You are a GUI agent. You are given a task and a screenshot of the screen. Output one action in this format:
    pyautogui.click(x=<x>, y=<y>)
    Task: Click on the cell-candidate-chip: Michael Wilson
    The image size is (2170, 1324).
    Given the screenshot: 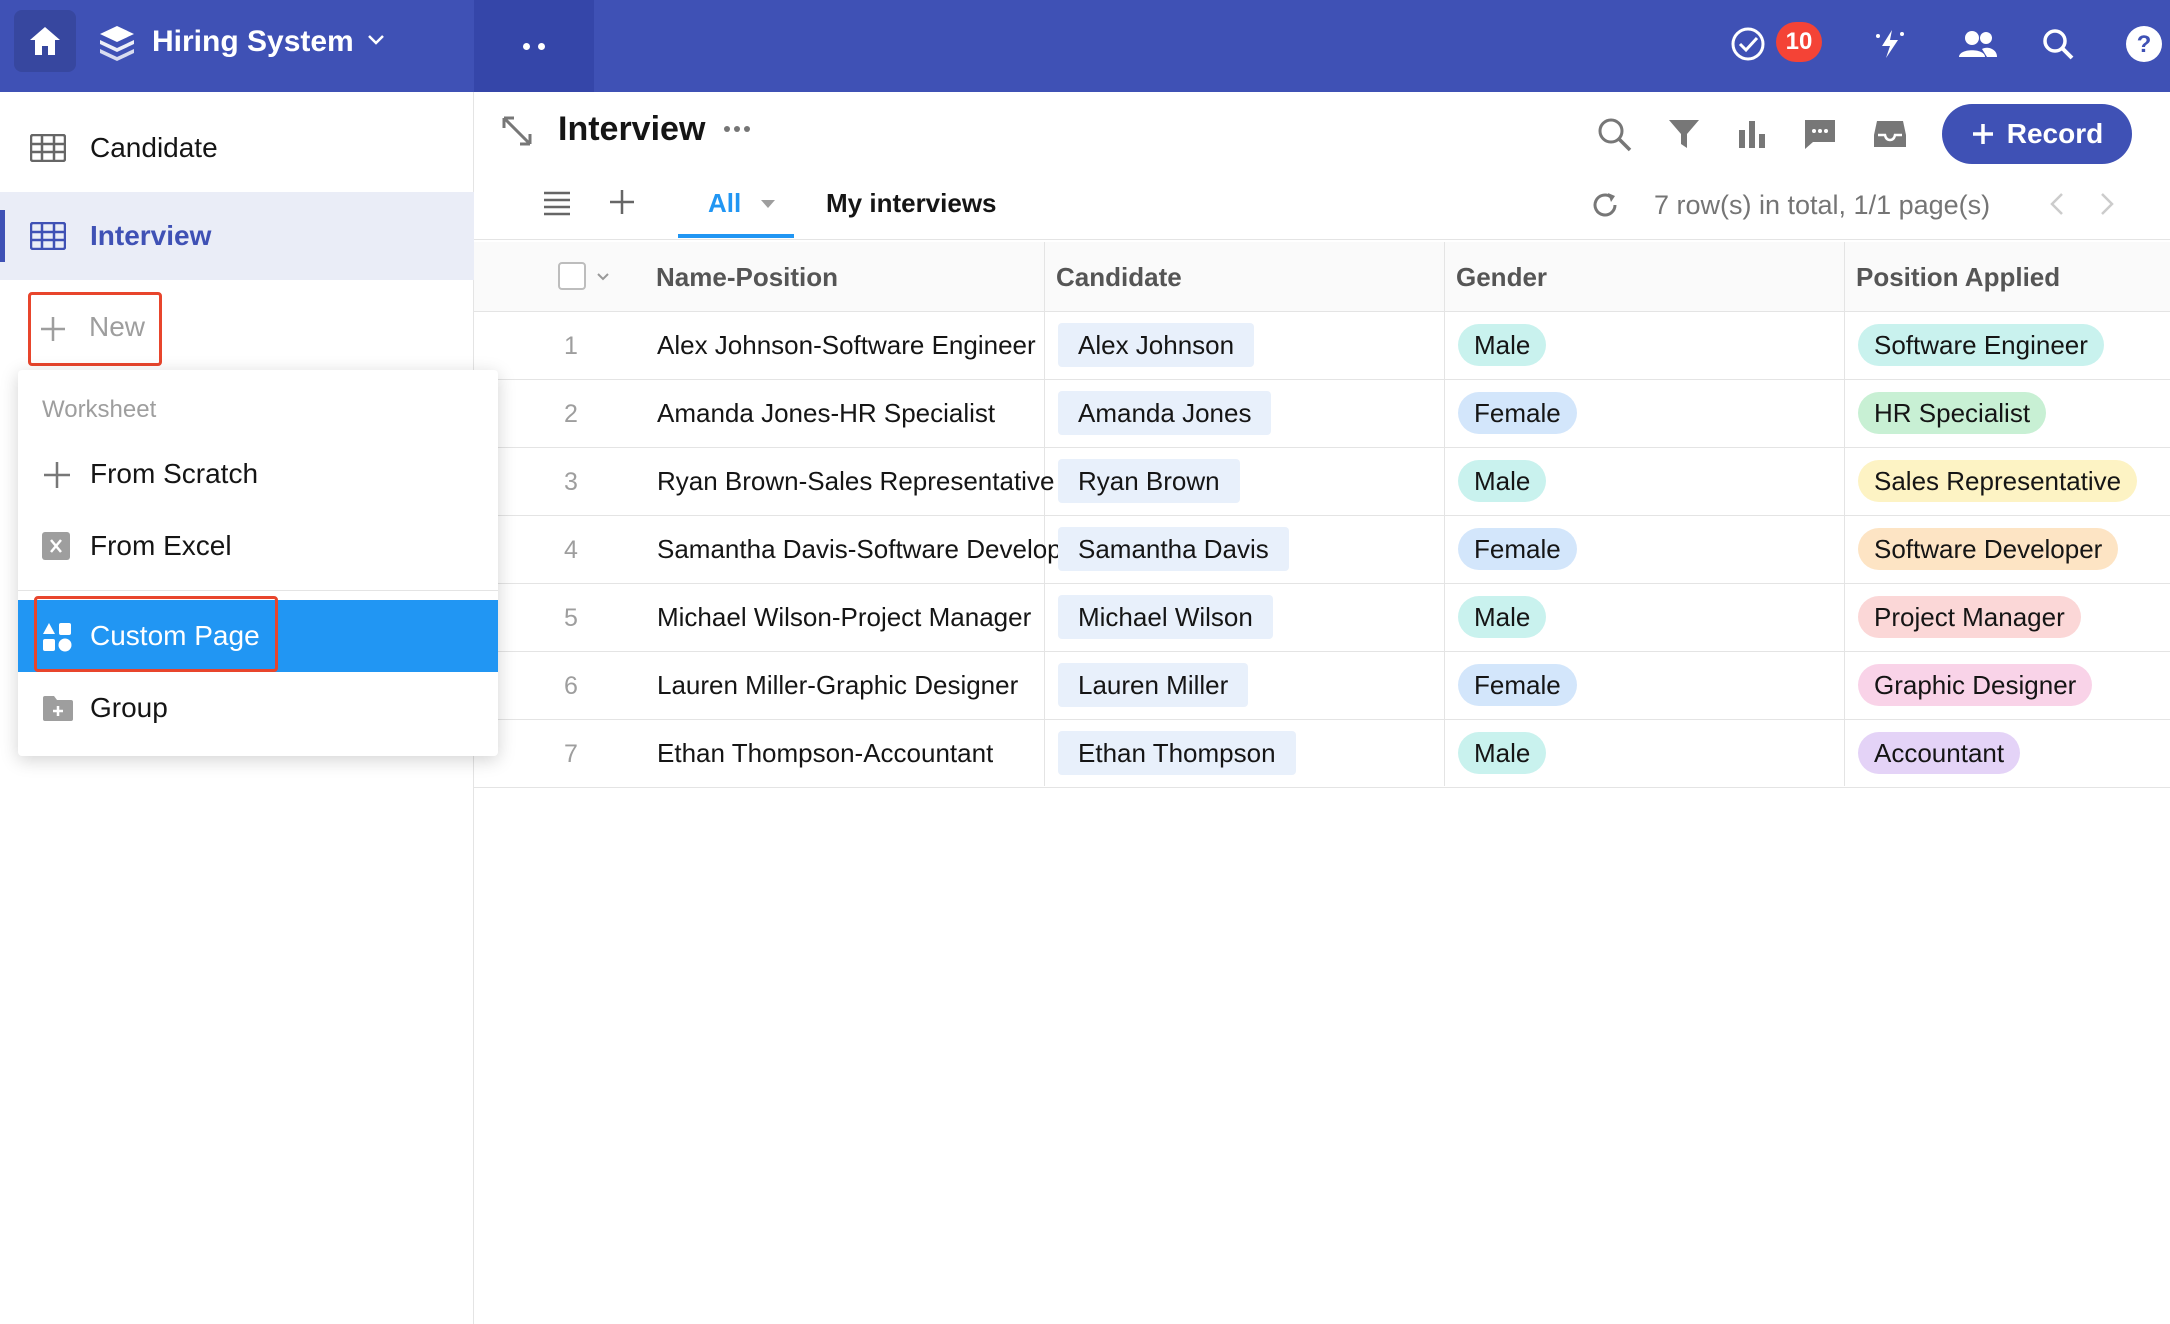 What is the action you would take?
    pyautogui.click(x=1165, y=617)
    